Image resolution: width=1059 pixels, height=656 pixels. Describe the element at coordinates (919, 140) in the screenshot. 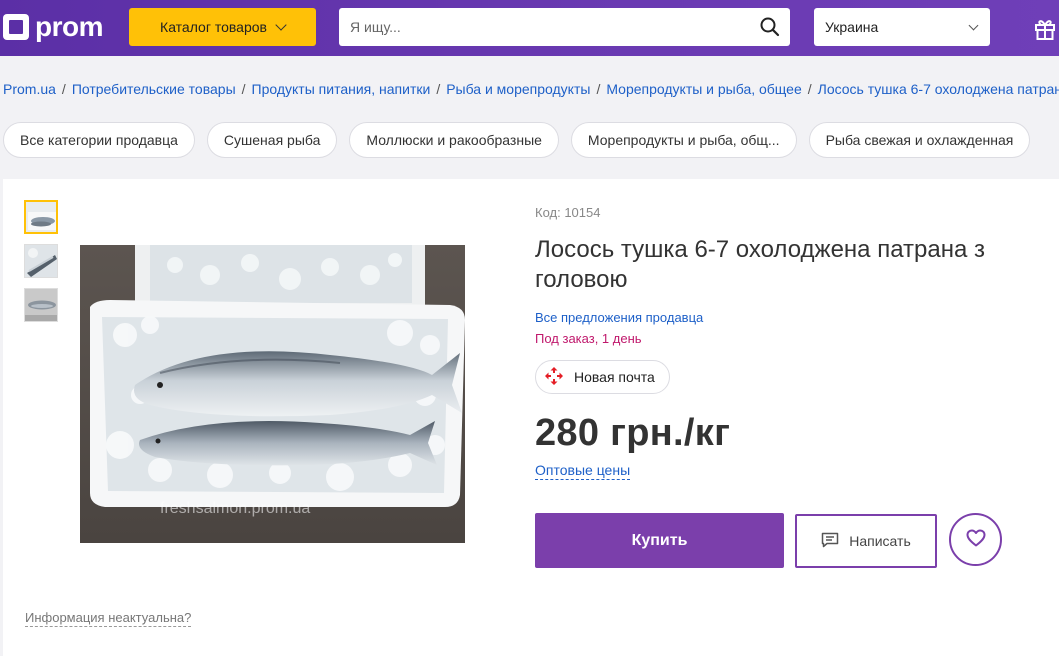

I see `category-chip: Рыба свежая и охлажденная` at that location.